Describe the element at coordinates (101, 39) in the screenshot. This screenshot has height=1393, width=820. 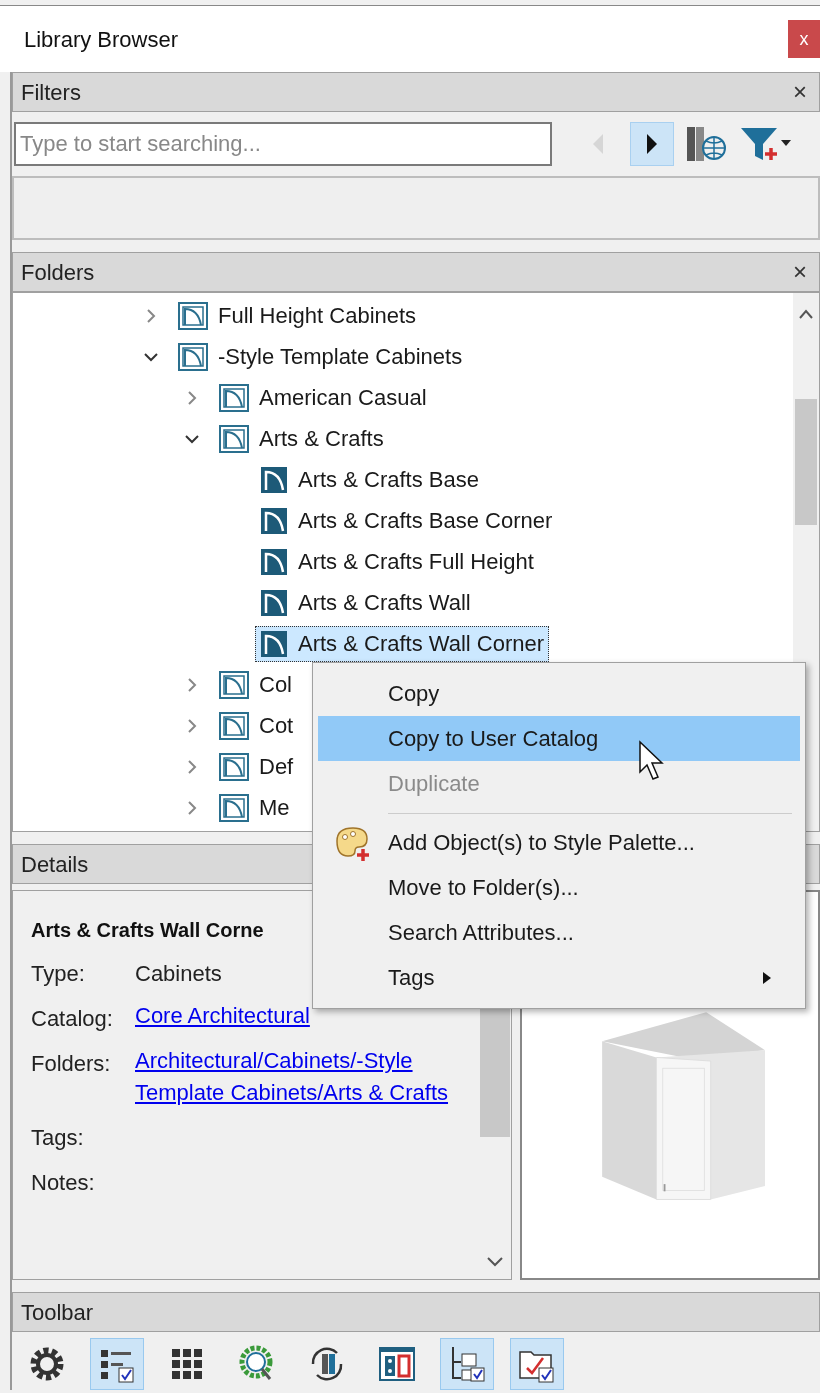
I see `window-title: Library Browser` at that location.